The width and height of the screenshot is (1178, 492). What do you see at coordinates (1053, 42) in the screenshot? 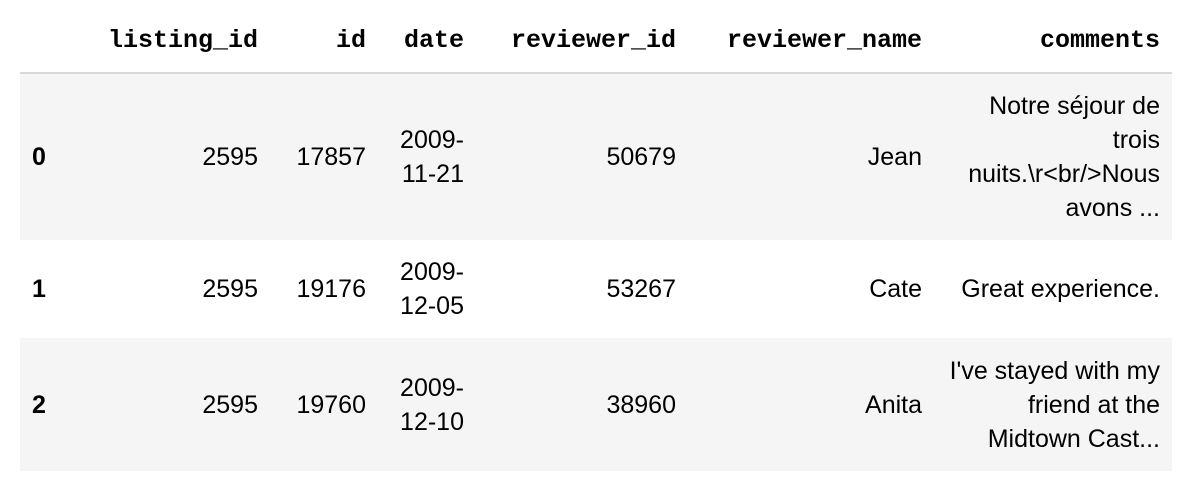
I see `header-comments: comments` at bounding box center [1053, 42].